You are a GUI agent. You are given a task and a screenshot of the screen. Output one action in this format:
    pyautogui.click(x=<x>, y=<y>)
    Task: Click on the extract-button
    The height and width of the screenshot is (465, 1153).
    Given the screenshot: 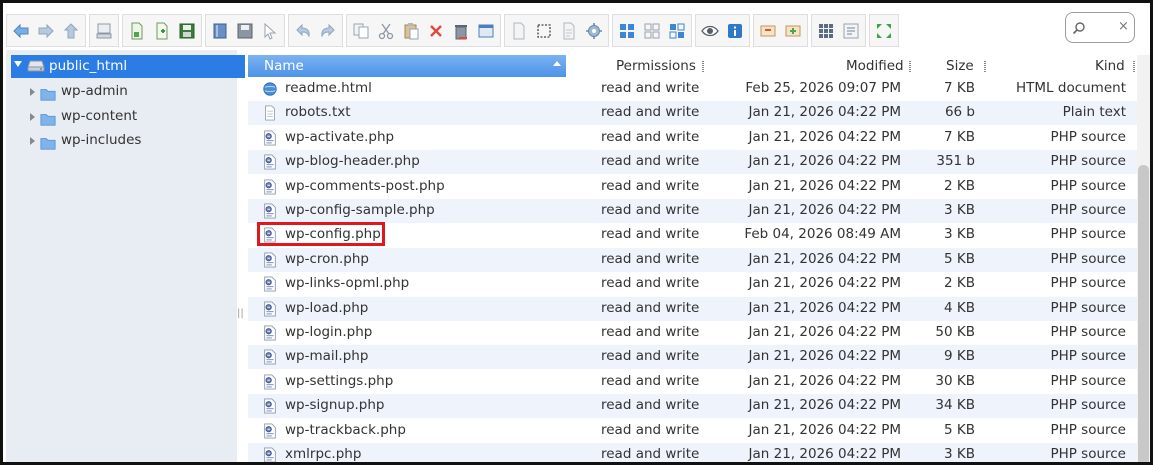 What is the action you would take?
    pyautogui.click(x=768, y=31)
    